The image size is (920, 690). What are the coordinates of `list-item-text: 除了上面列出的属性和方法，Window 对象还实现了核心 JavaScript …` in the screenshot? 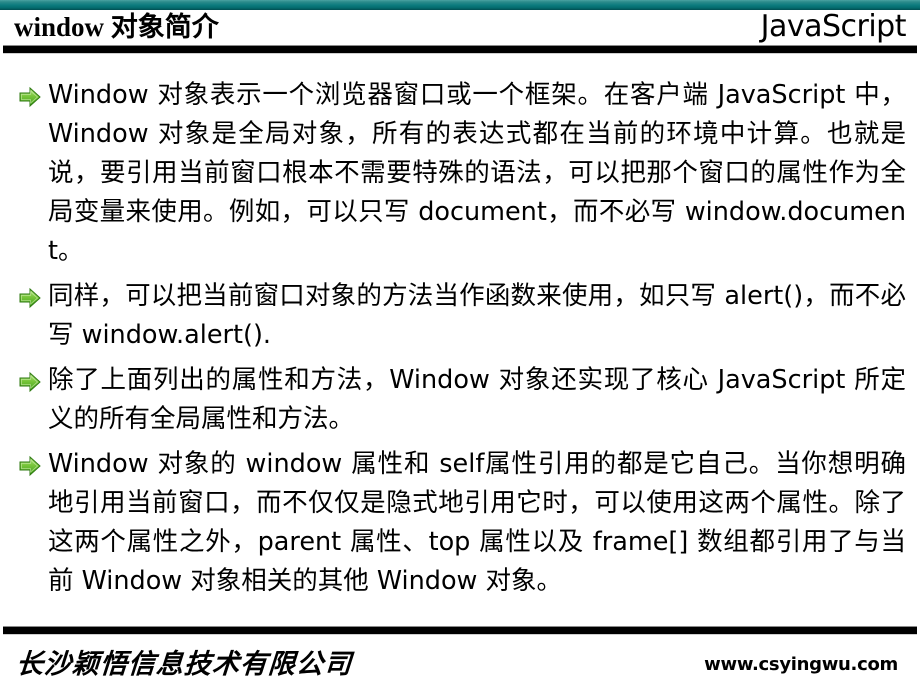 It's located at (477, 399).